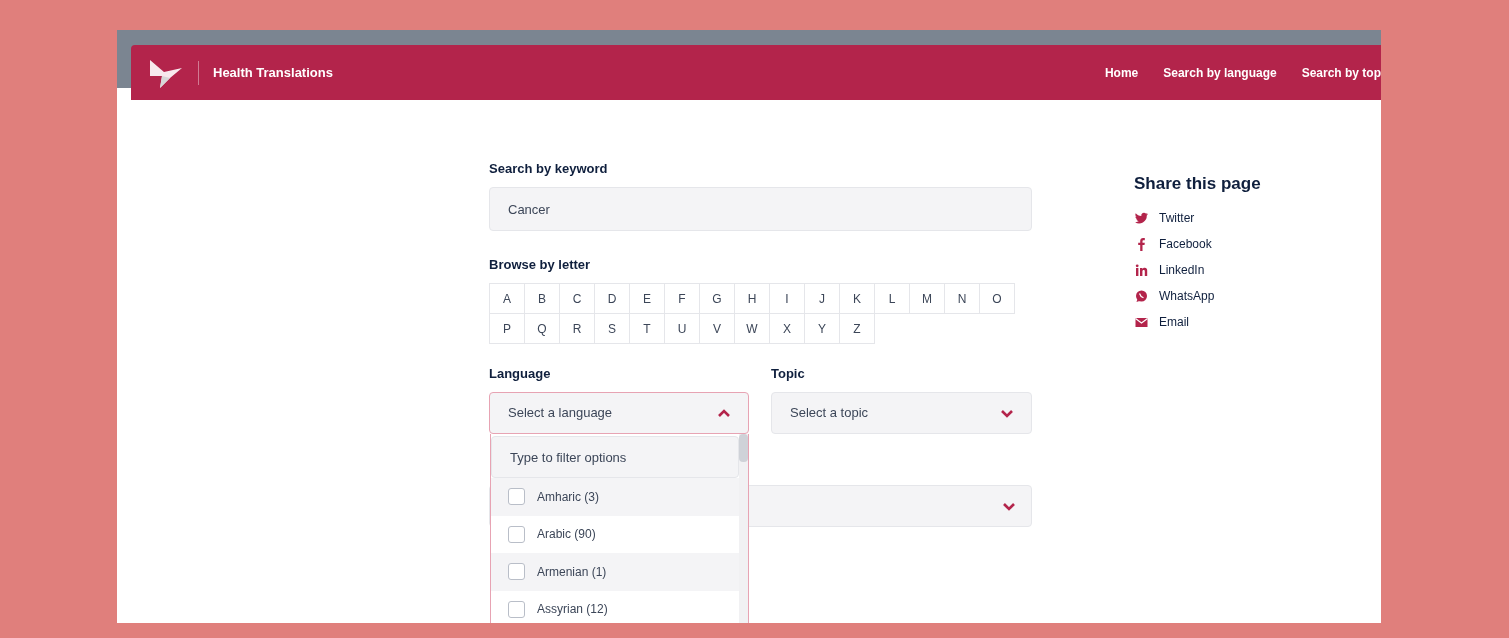 The width and height of the screenshot is (1509, 638). What do you see at coordinates (520, 374) in the screenshot?
I see `field-label: Language` at bounding box center [520, 374].